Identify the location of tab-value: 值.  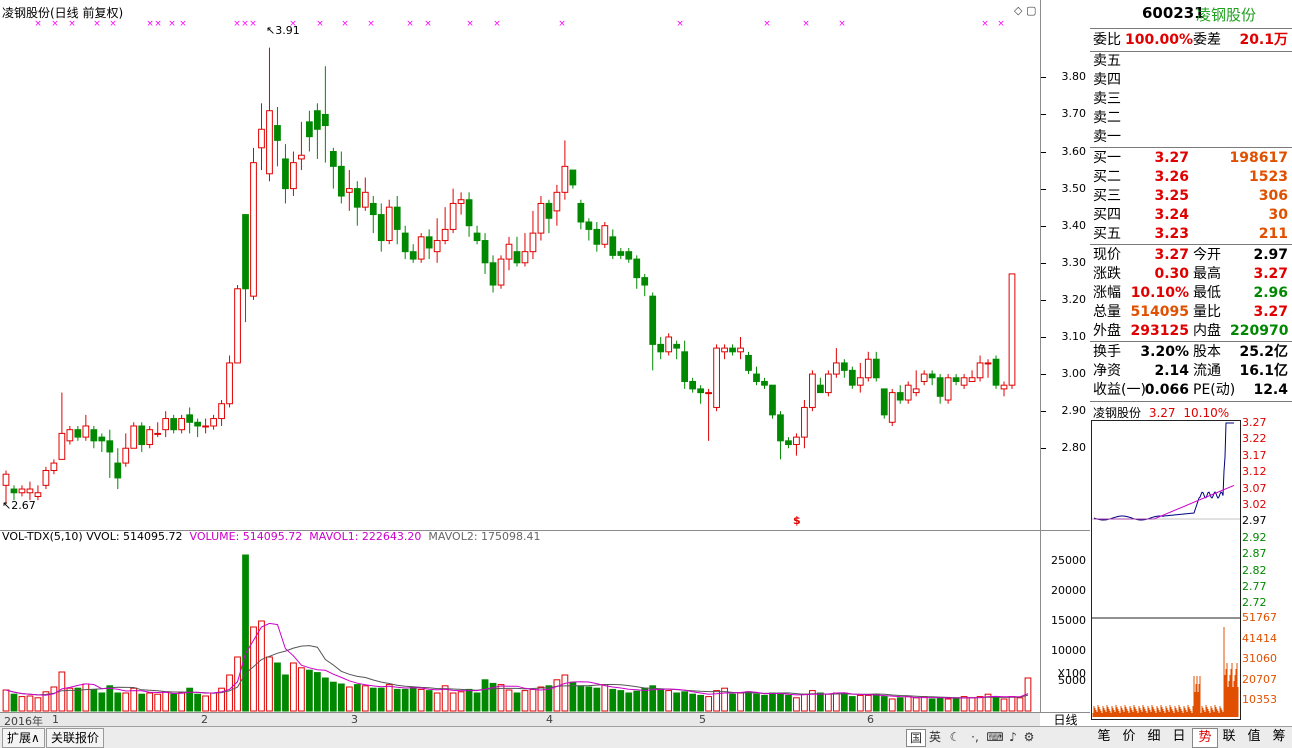
(1254, 737).